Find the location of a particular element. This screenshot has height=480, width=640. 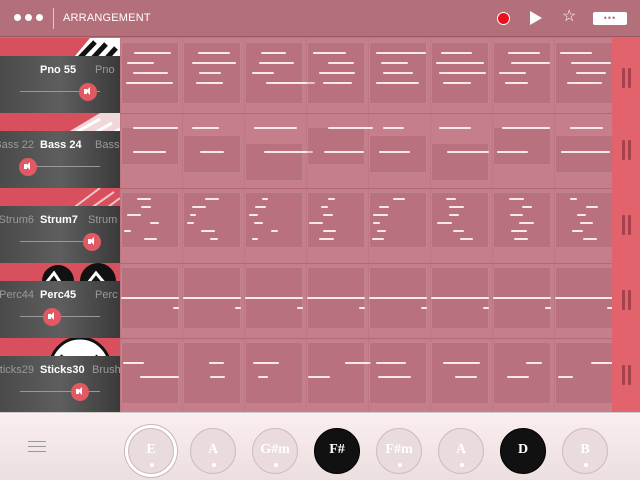

chord-button: F#m is located at coordinates (399, 451).